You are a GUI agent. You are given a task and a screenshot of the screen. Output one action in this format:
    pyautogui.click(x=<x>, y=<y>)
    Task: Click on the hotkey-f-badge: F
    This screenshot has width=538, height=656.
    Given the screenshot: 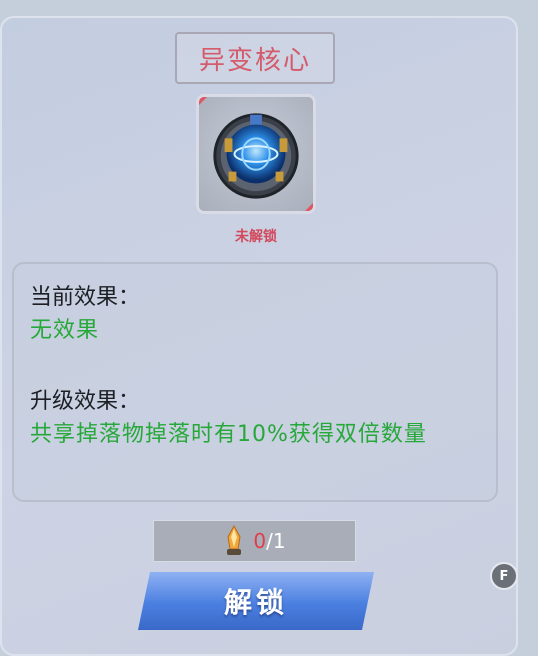 What is the action you would take?
    pyautogui.click(x=504, y=576)
    